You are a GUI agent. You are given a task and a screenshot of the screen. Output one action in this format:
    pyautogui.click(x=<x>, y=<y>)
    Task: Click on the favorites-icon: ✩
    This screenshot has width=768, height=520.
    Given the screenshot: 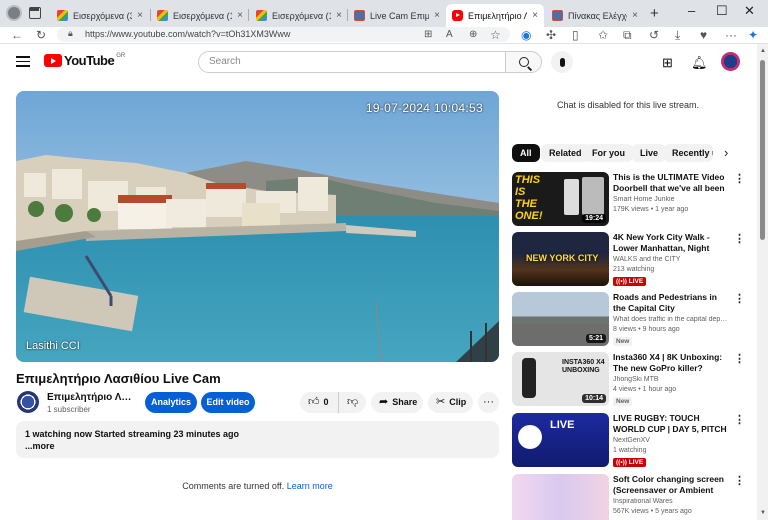 What is the action you would take?
    pyautogui.click(x=603, y=35)
    